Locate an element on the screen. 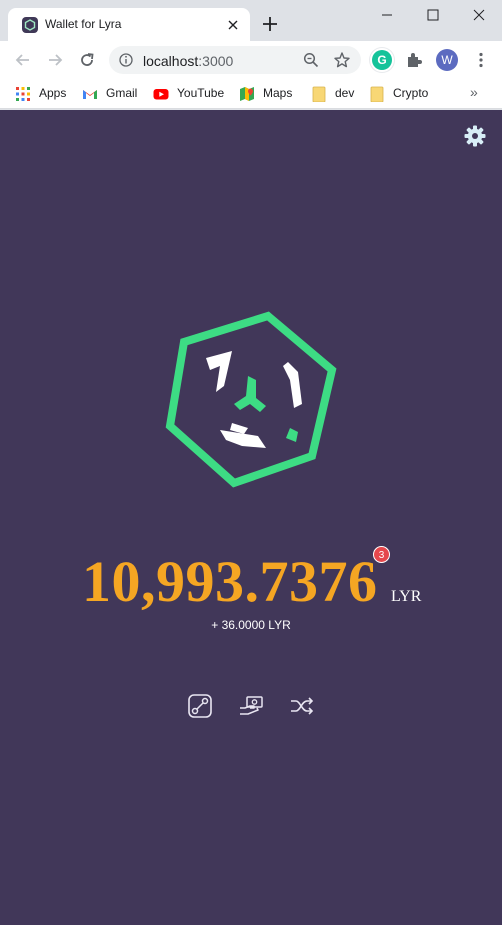  lyra-favicon-icon is located at coordinates (30, 25).